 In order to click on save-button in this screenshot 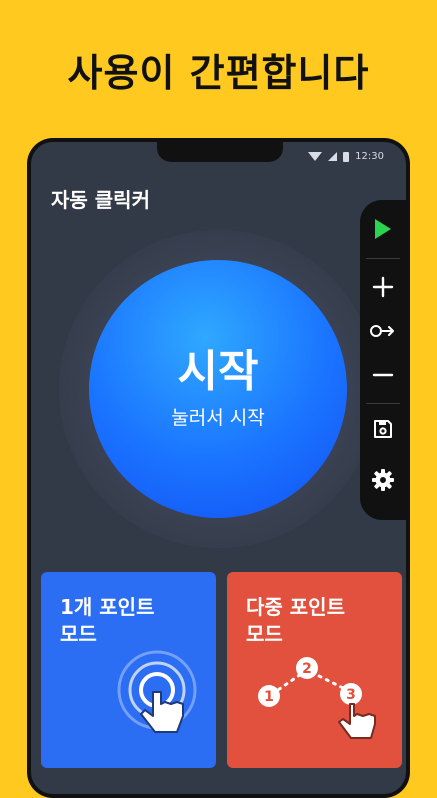, I will do `click(383, 429)`.